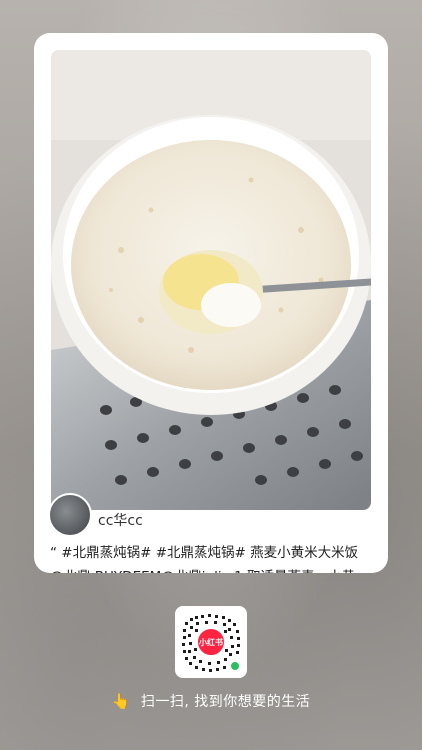 The width and height of the screenshot is (422, 750). I want to click on qr-code: 小红书, so click(211, 642).